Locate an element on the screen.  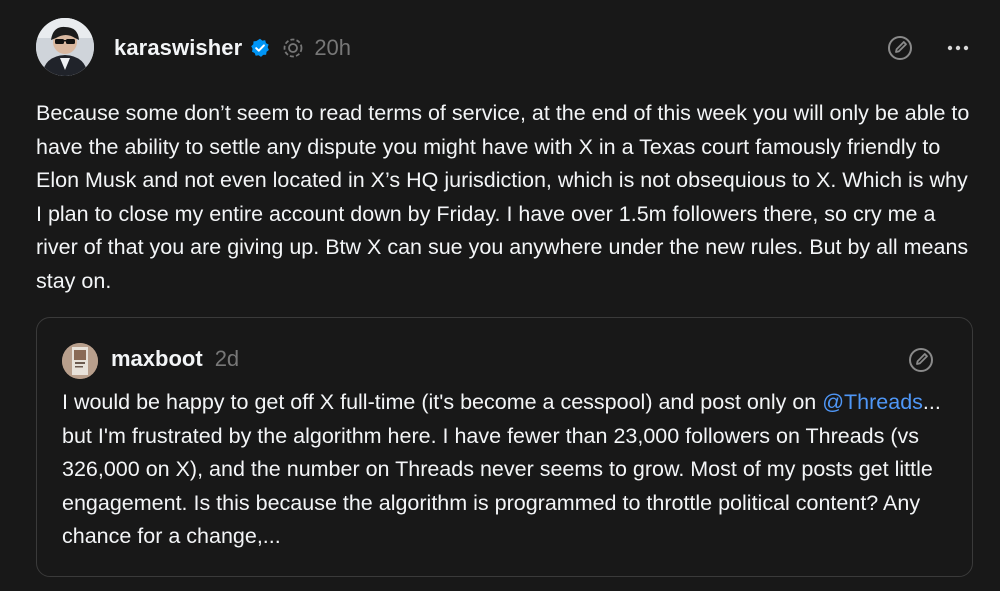
verified-badge-icon is located at coordinates (260, 48).